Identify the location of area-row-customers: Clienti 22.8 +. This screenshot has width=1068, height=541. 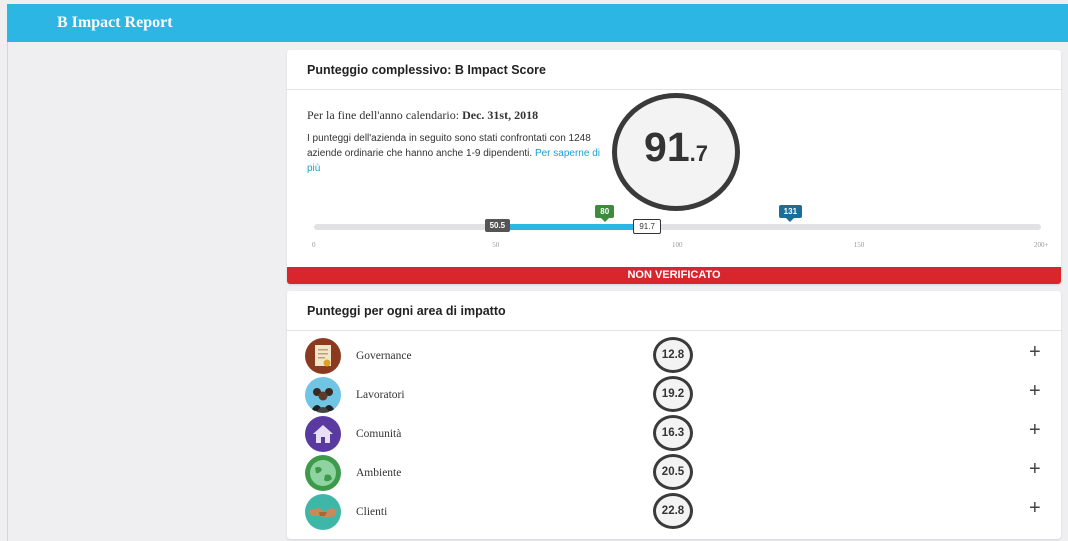
(674, 512).